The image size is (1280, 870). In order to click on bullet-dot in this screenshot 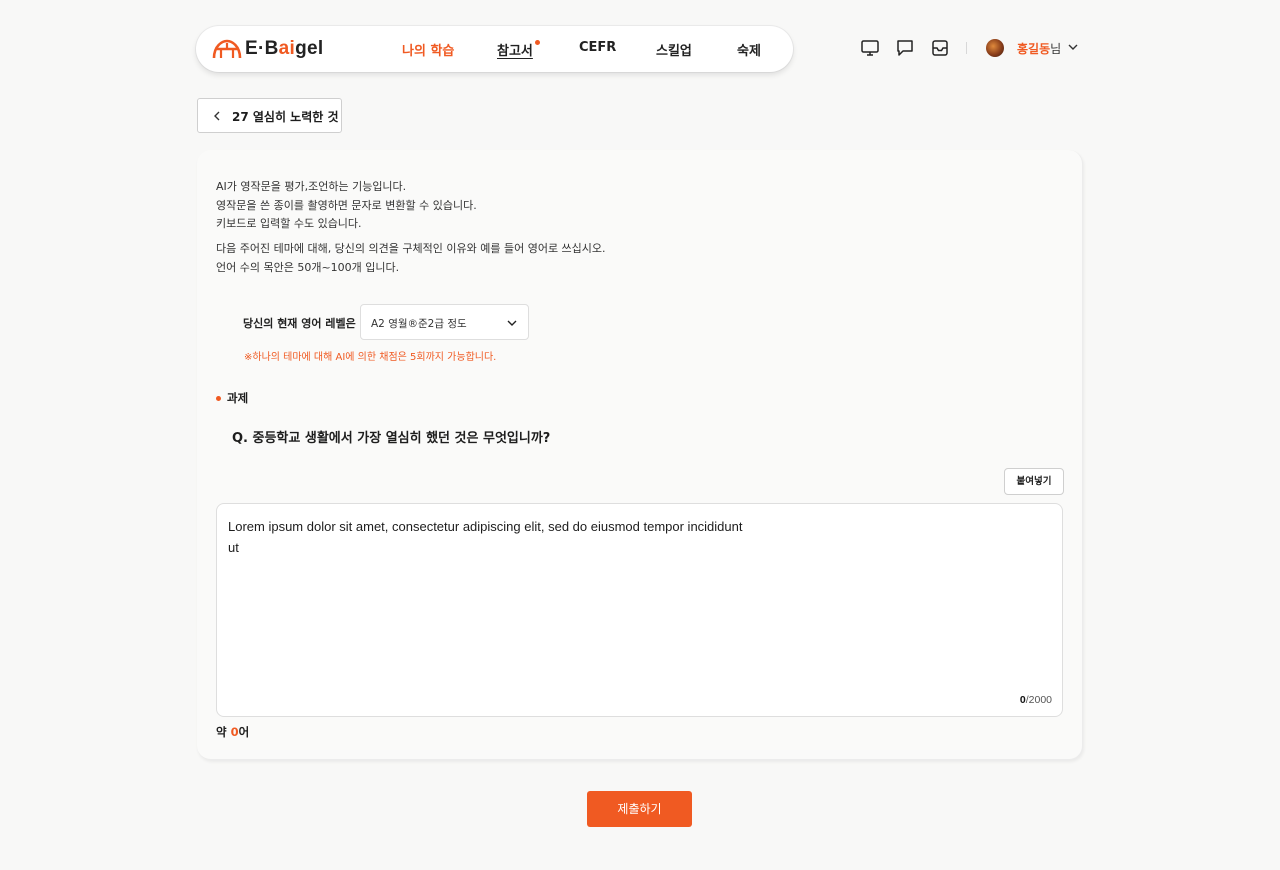, I will do `click(218, 398)`.